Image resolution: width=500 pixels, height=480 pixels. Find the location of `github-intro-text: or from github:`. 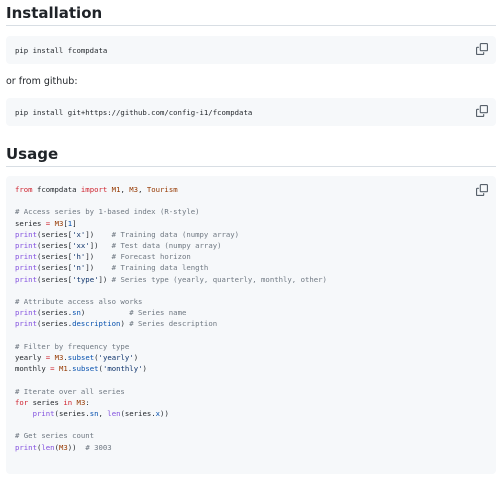

github-intro-text: or from github: is located at coordinates (42, 81).